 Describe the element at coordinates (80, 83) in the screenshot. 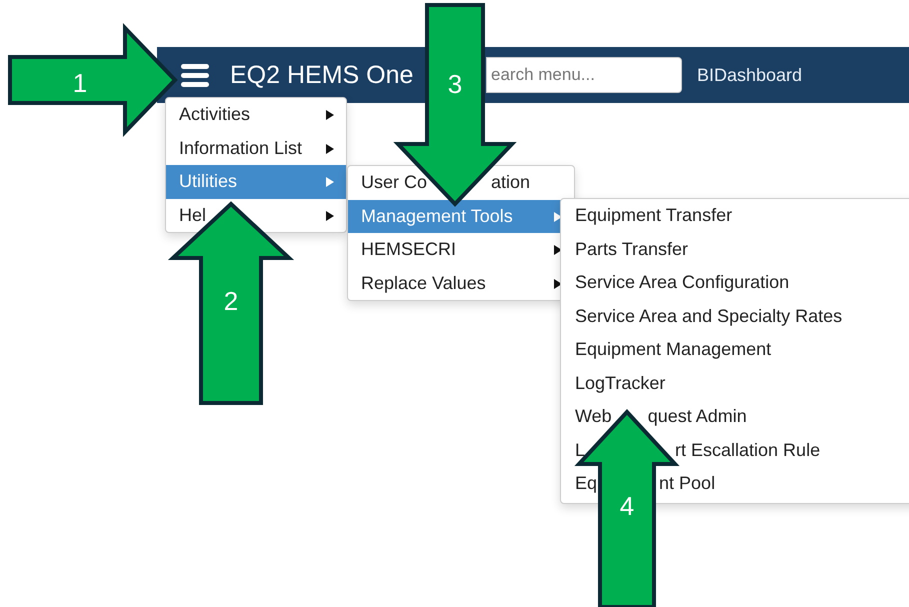

I see `callout-number: 1` at that location.